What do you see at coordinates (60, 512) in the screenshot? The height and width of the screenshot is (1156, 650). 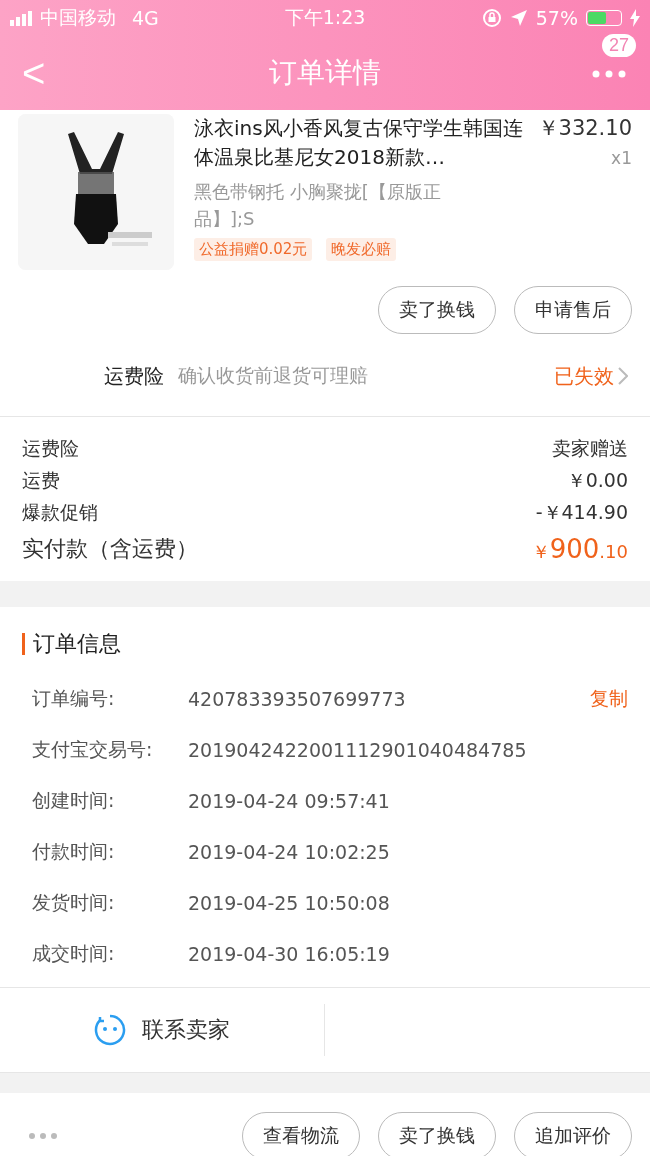 I see `fee-label: 爆款促销` at bounding box center [60, 512].